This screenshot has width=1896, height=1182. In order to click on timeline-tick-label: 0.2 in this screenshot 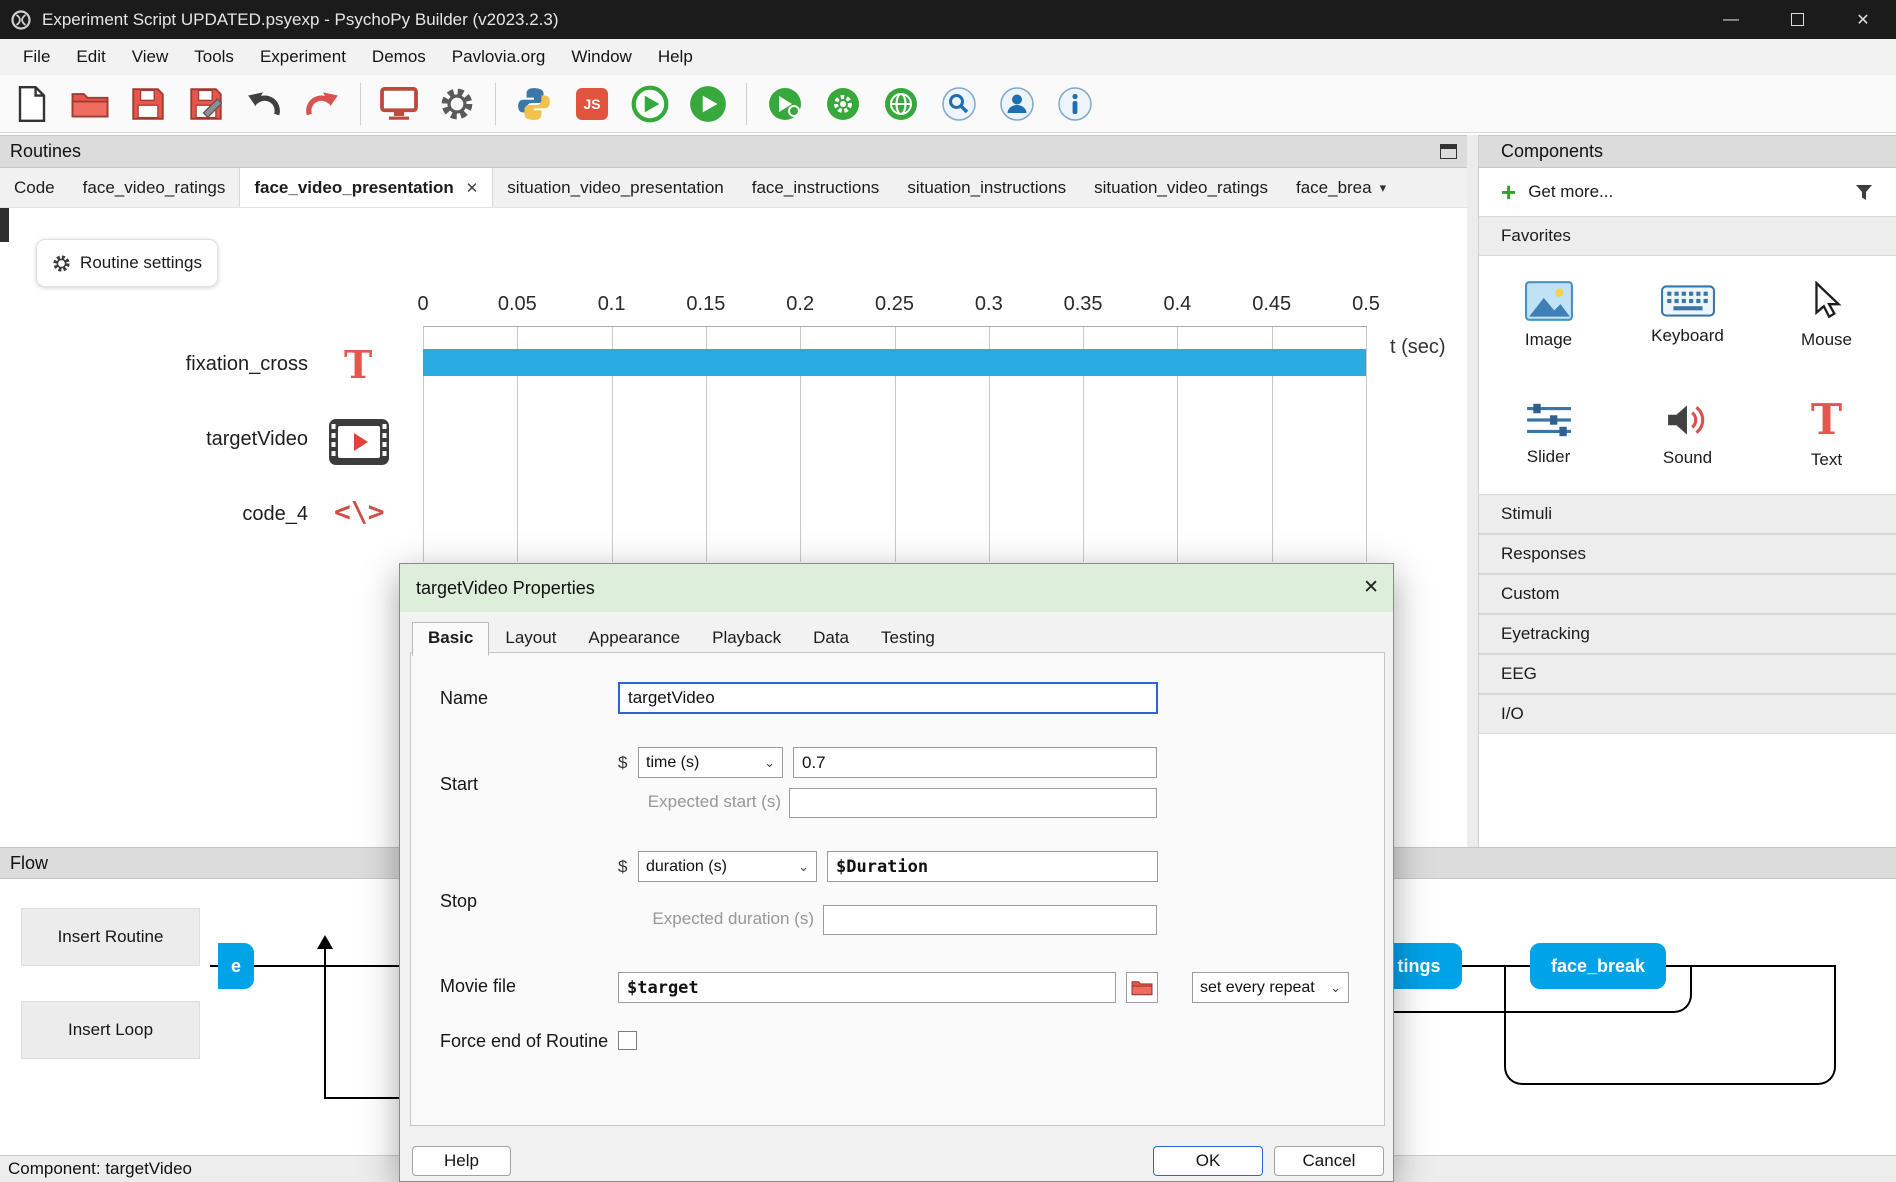, I will do `click(800, 304)`.